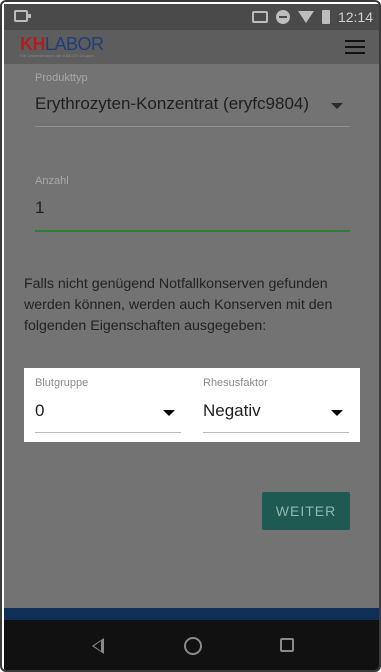 This screenshot has height=672, width=381. I want to click on status-bar: 12:14, so click(191, 17).